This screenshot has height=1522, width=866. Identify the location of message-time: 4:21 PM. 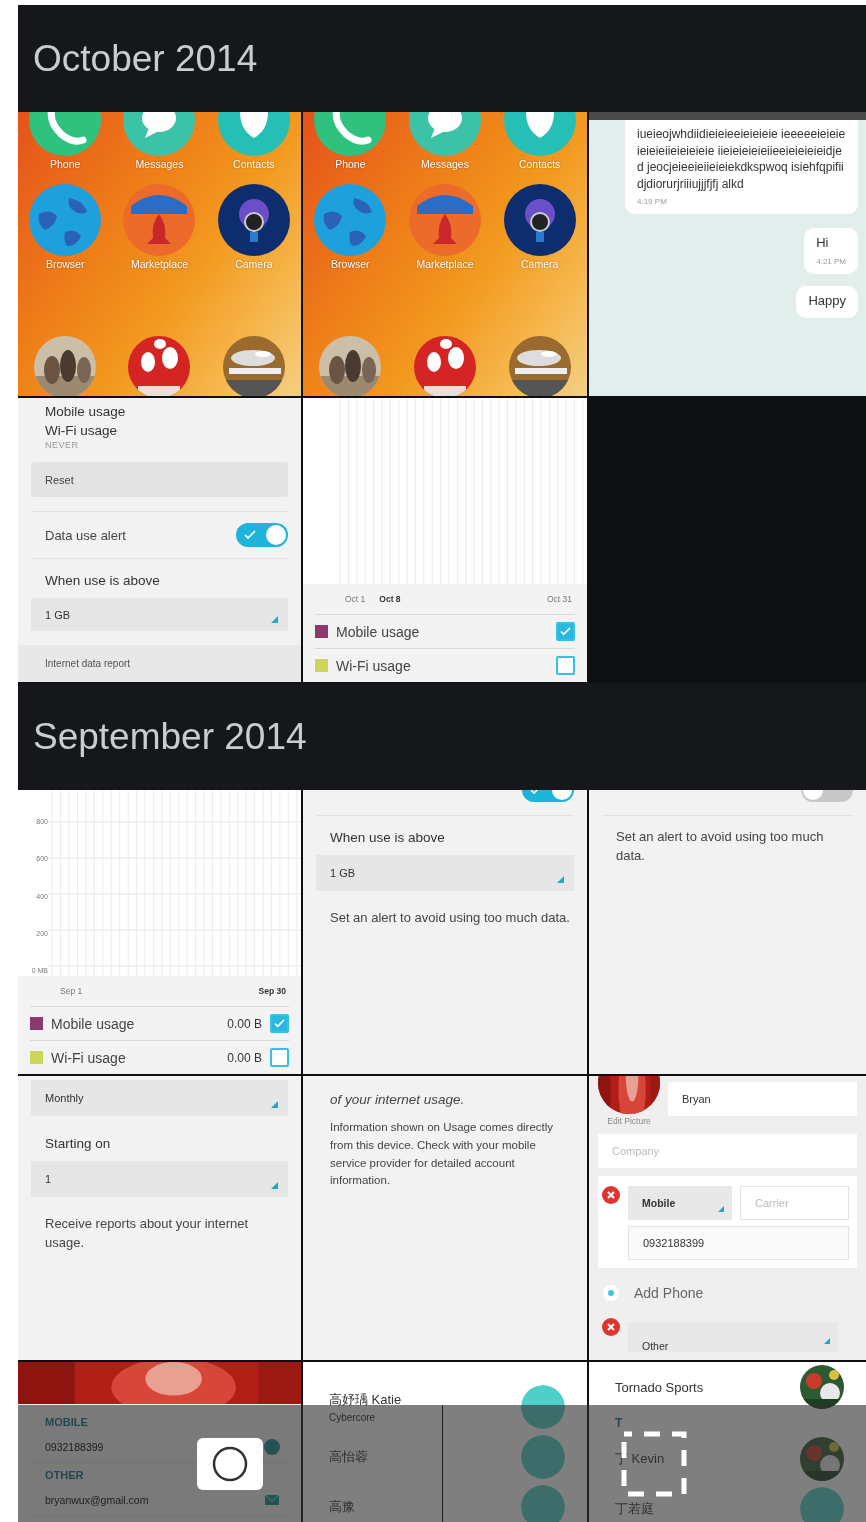
(831, 262).